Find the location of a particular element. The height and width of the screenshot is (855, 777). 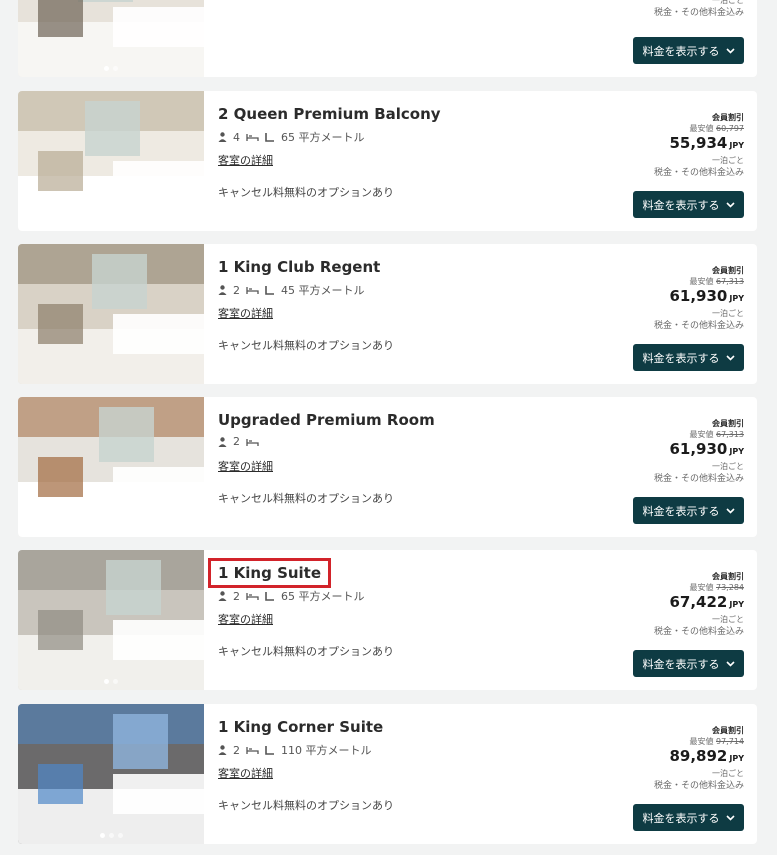

room-area: 110 平方メートル is located at coordinates (326, 750).